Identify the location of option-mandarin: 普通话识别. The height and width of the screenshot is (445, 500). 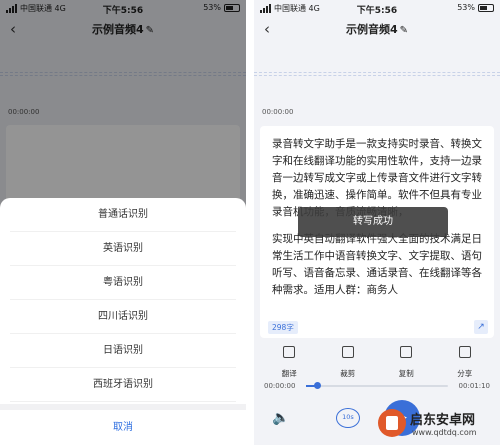
(123, 215).